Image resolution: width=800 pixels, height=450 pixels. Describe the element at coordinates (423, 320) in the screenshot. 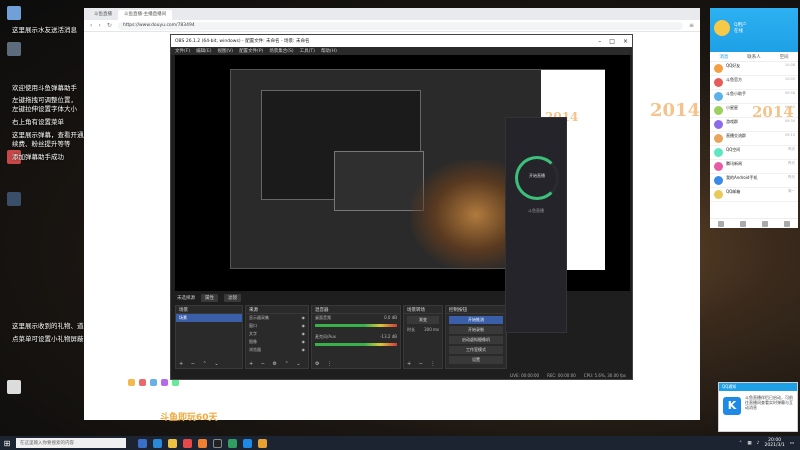

I see `transition-select: 渐变` at that location.